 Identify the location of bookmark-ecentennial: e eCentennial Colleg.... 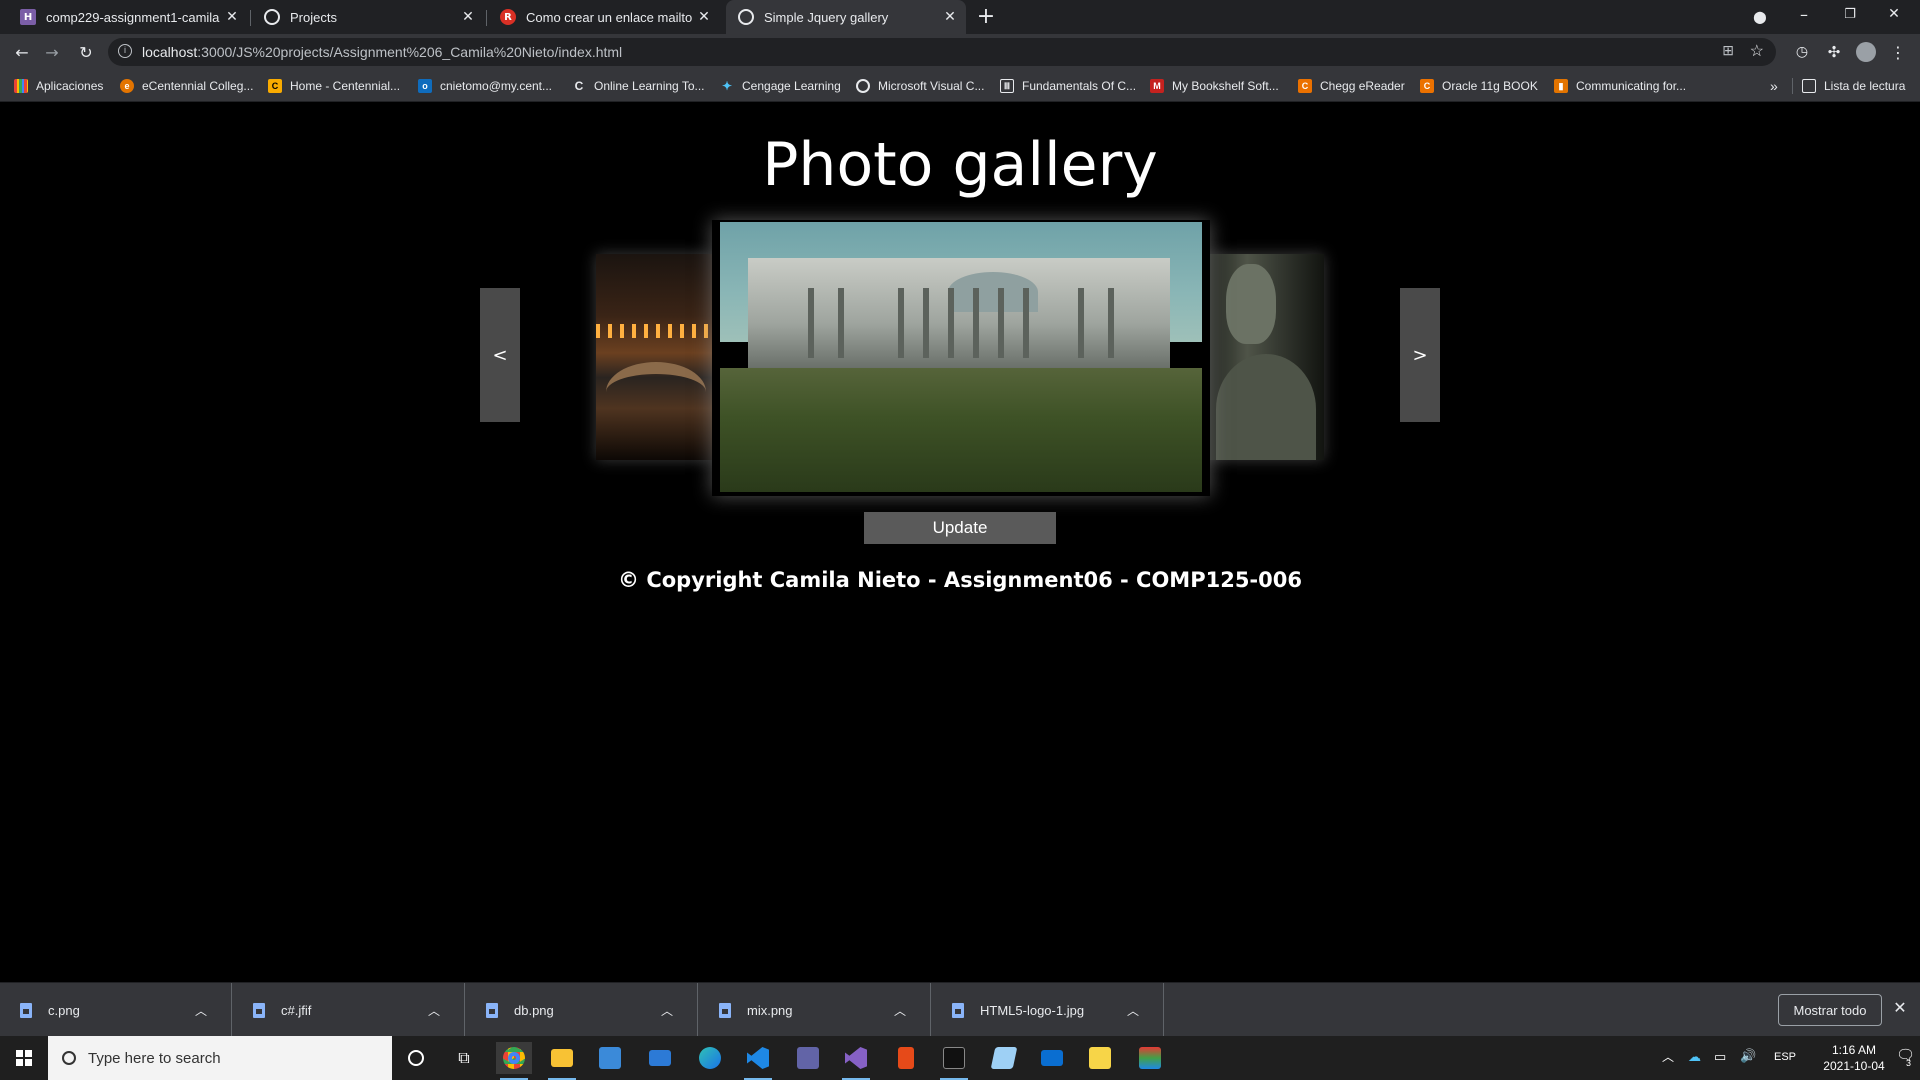
(186, 86).